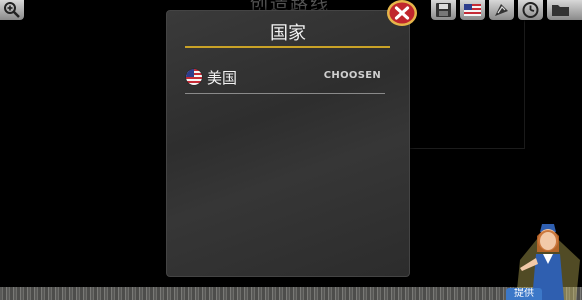 This screenshot has height=300, width=582. I want to click on title-underline, so click(287, 47).